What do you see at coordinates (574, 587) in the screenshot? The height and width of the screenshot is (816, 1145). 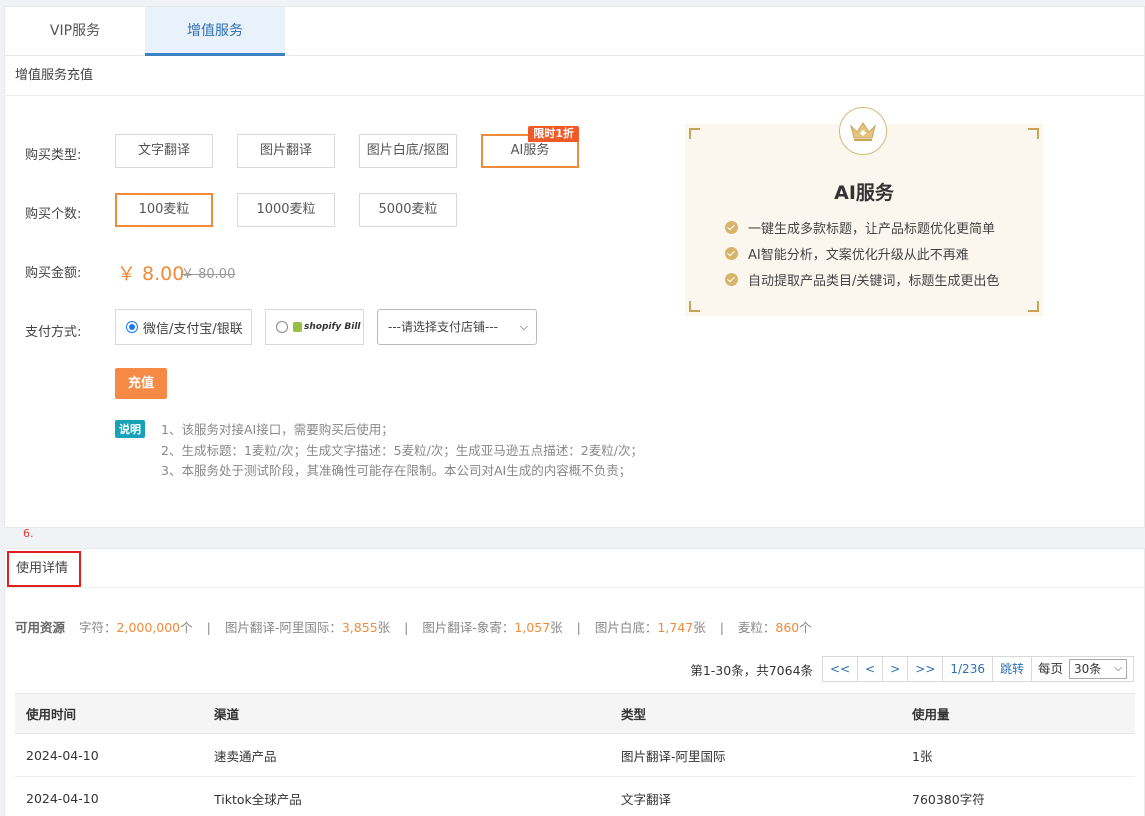 I see `divider` at bounding box center [574, 587].